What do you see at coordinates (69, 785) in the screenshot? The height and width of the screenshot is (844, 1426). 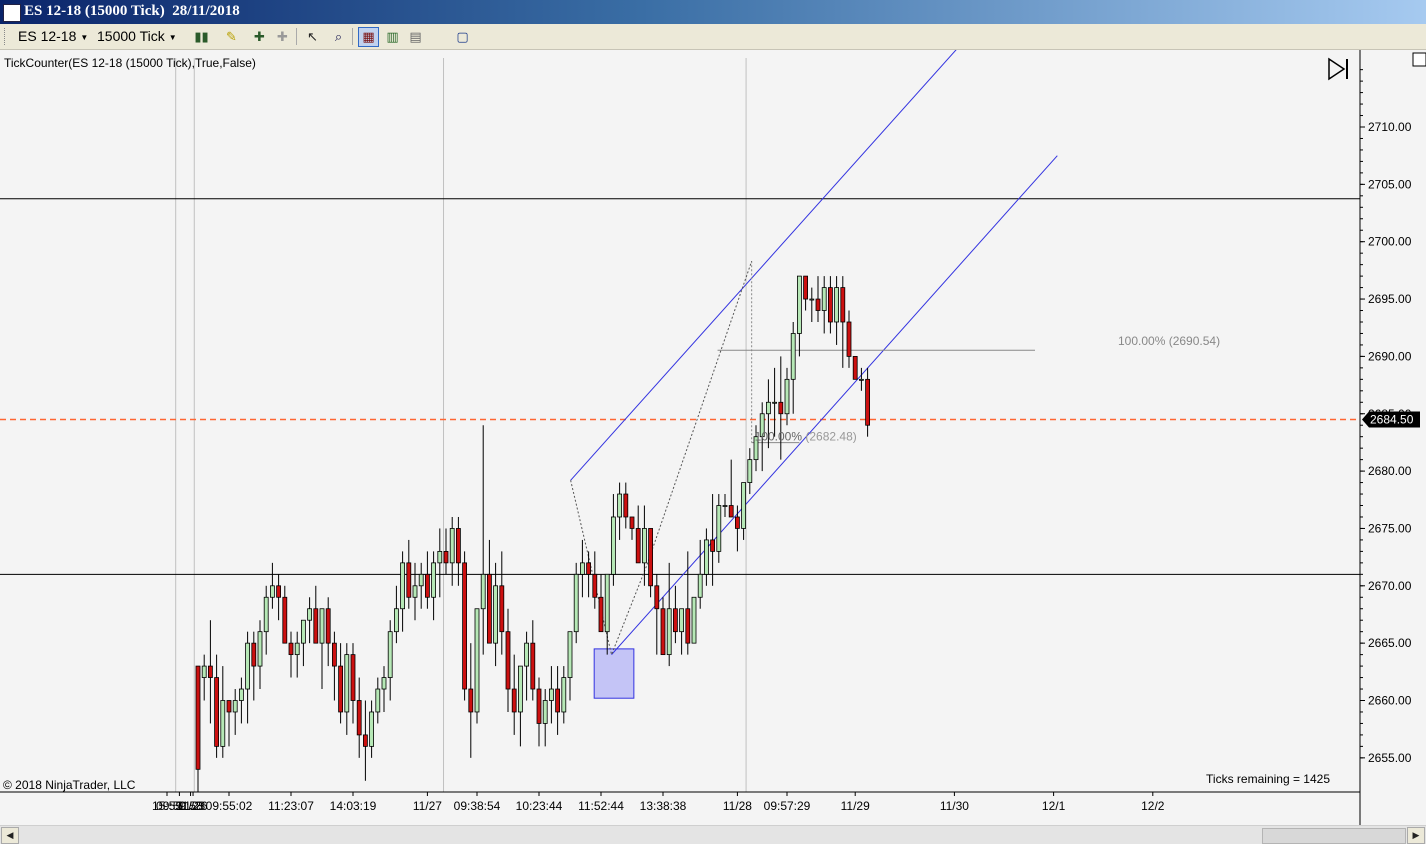 I see `copyright-label: © 2018 NinjaTrader, LLC` at bounding box center [69, 785].